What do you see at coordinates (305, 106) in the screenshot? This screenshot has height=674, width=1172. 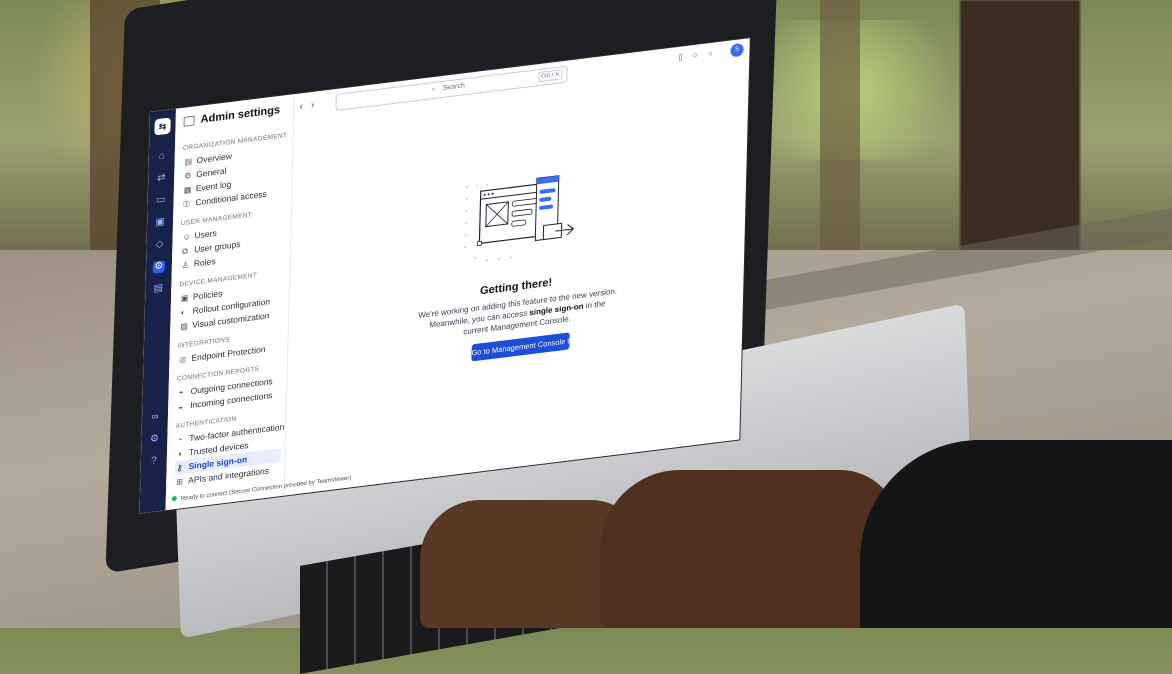 I see `back-arrow-icon: ‹` at bounding box center [305, 106].